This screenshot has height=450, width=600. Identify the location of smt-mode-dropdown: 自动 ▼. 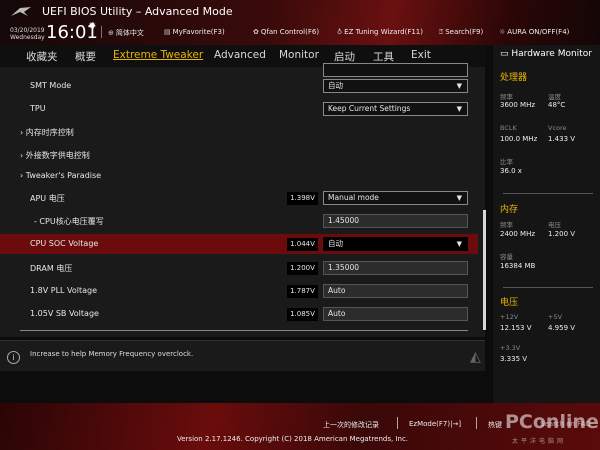
(395, 86).